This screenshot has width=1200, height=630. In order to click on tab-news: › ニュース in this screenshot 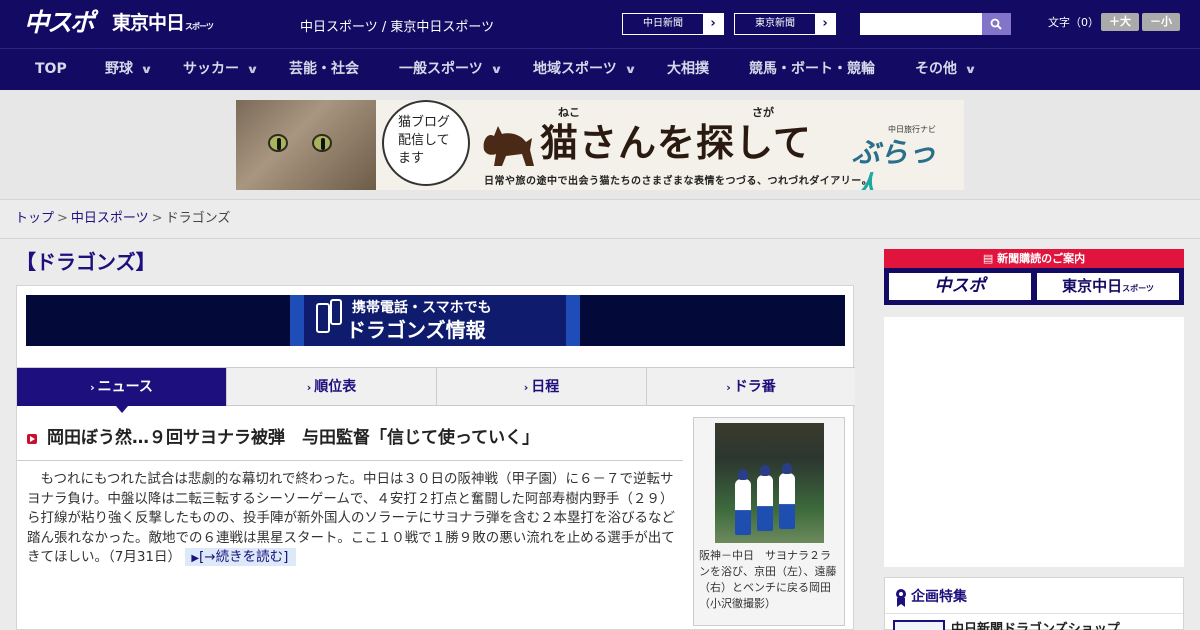, I will do `click(122, 390)`.